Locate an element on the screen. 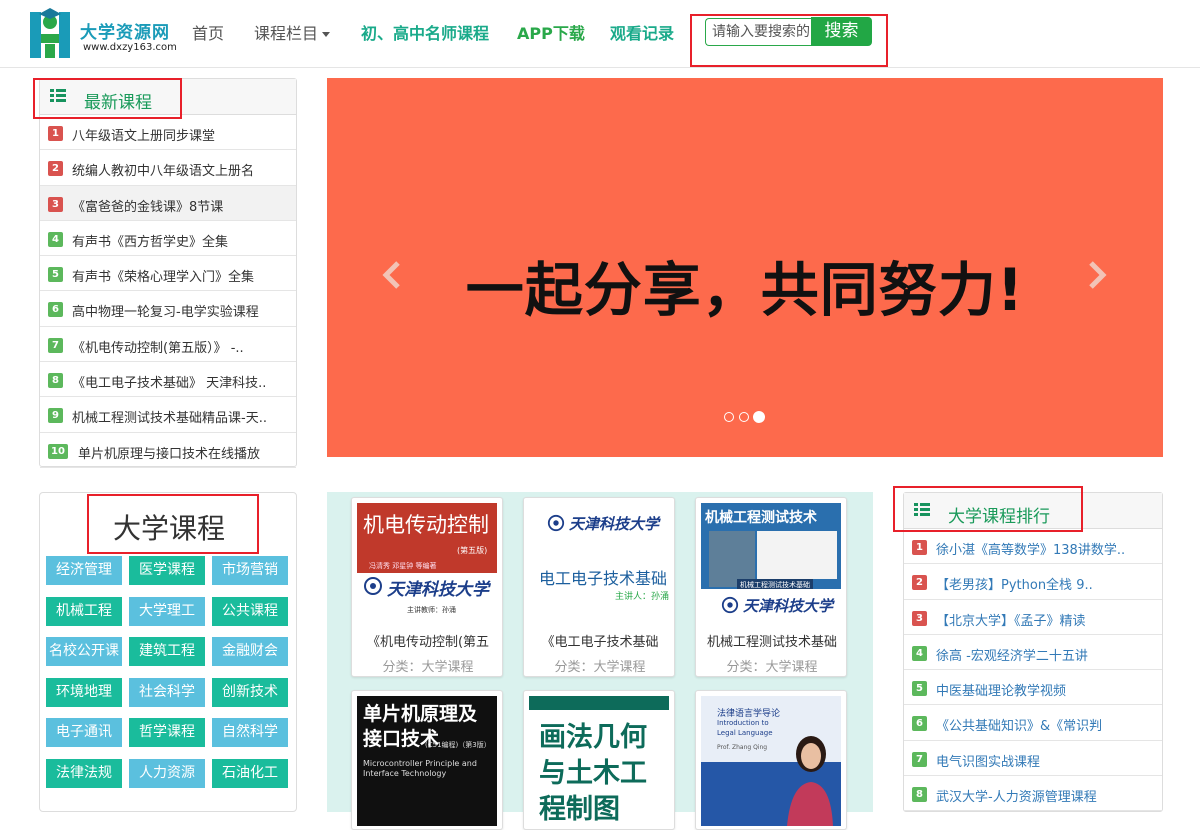 The width and height of the screenshot is (1200, 830). list-item-label: 《富爸爸的金钱课》8节课 is located at coordinates (184, 205).